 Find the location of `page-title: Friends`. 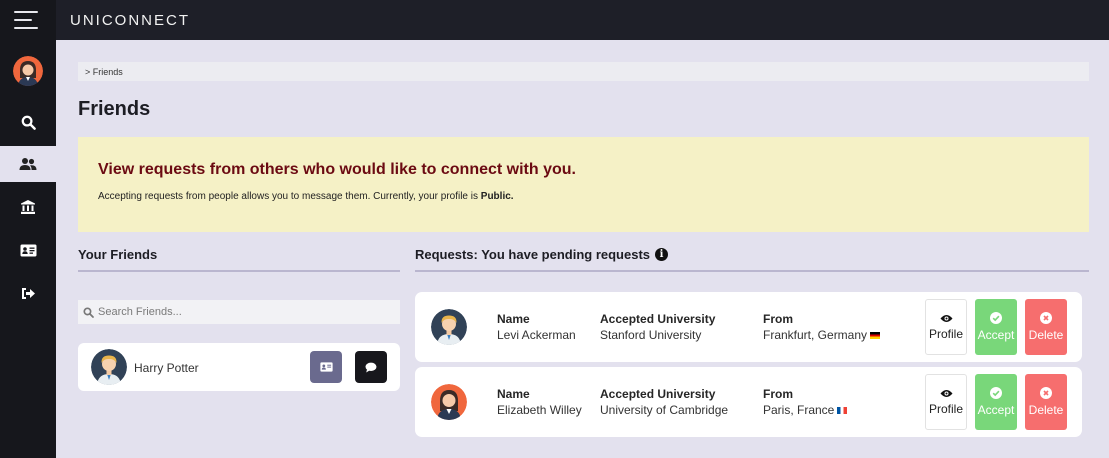

page-title: Friends is located at coordinates (114, 109).